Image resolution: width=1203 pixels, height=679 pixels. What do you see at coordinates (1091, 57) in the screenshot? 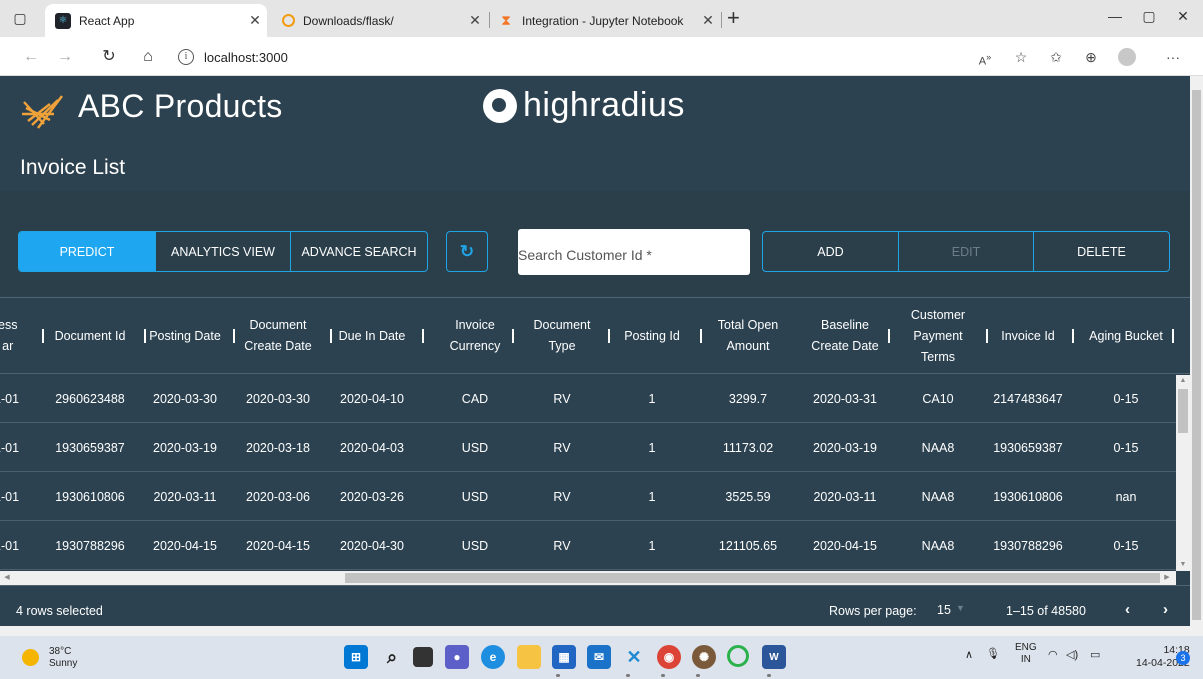
I see `collections-icon: ⊕` at bounding box center [1091, 57].